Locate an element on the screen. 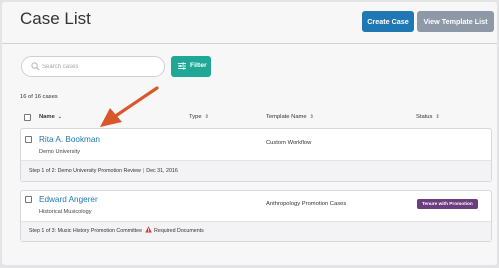 The image size is (499, 268). sort-desc-icon: ⌄ is located at coordinates (59, 117).